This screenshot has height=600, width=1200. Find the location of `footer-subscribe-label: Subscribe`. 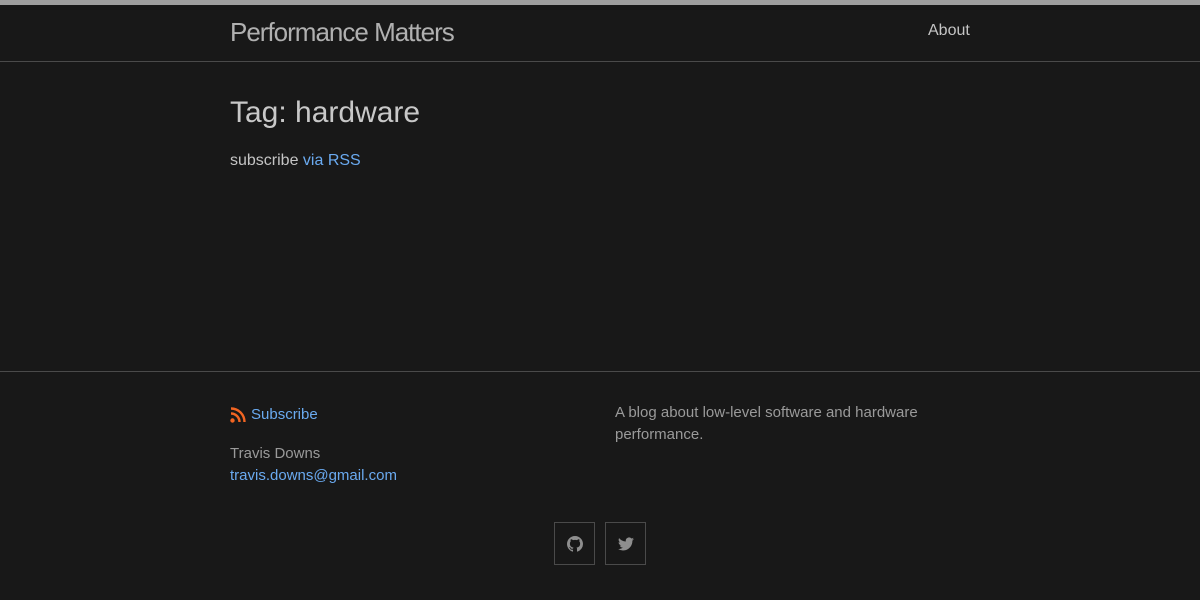

footer-subscribe-label: Subscribe is located at coordinates (284, 414).